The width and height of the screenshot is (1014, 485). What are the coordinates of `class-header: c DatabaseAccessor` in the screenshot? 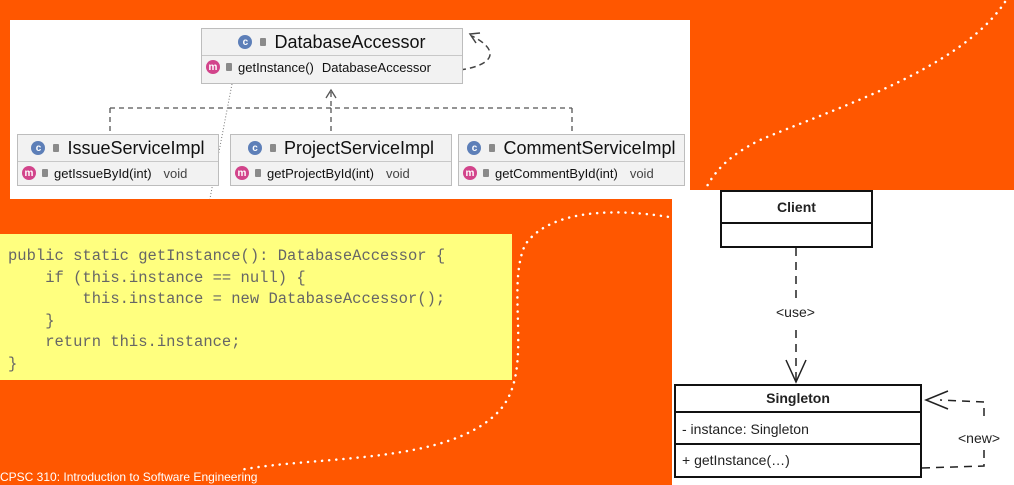 It's located at (332, 42).